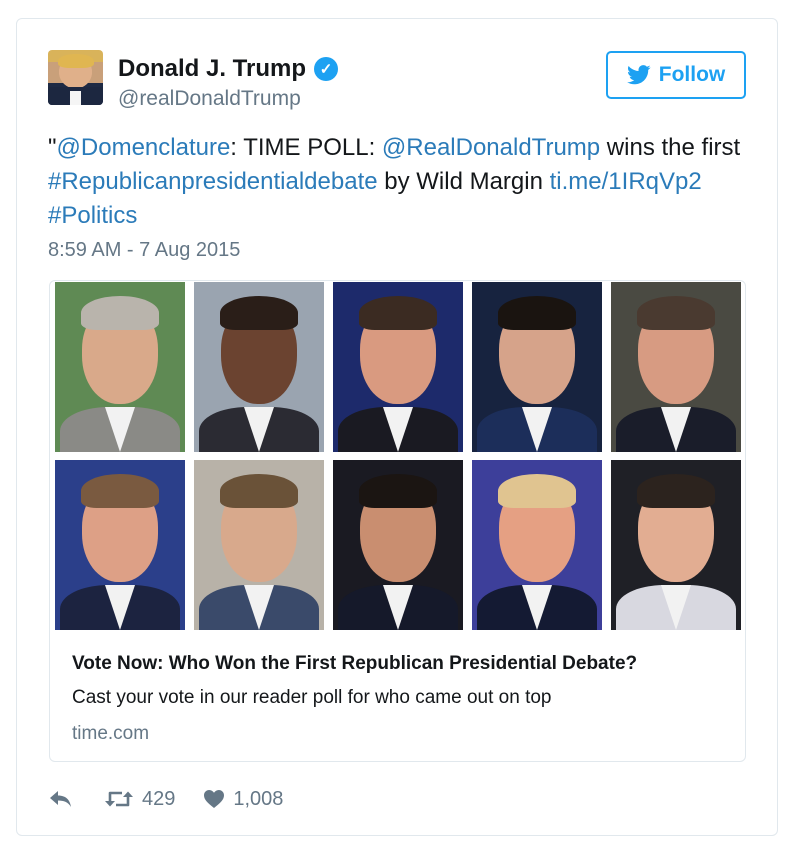 Image resolution: width=799 pixels, height=860 pixels. I want to click on like-button: 1,008, so click(243, 799).